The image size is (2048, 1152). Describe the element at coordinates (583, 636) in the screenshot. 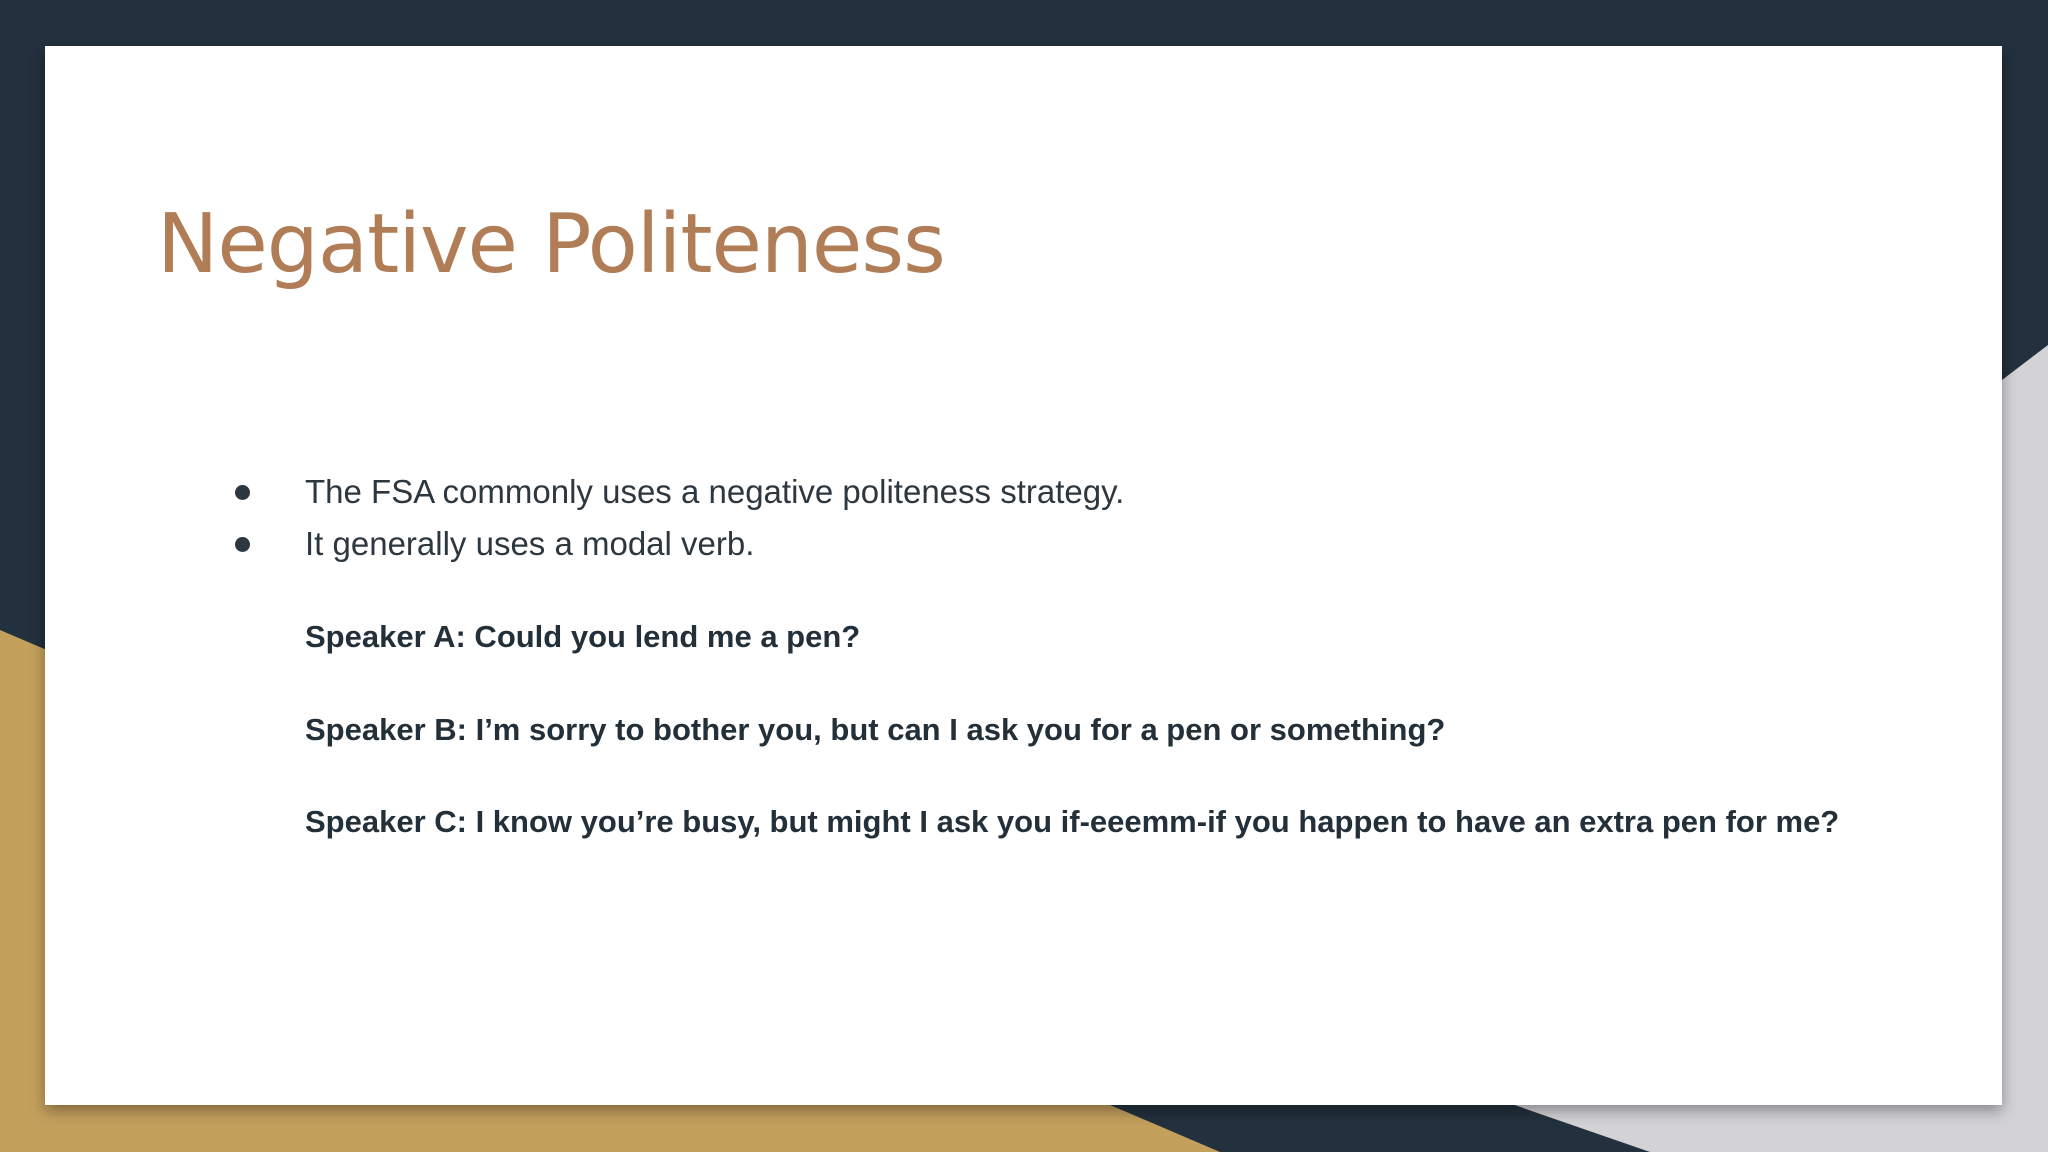

I see `example-speaker-a: Speaker A: Could you lend me a pen?` at that location.